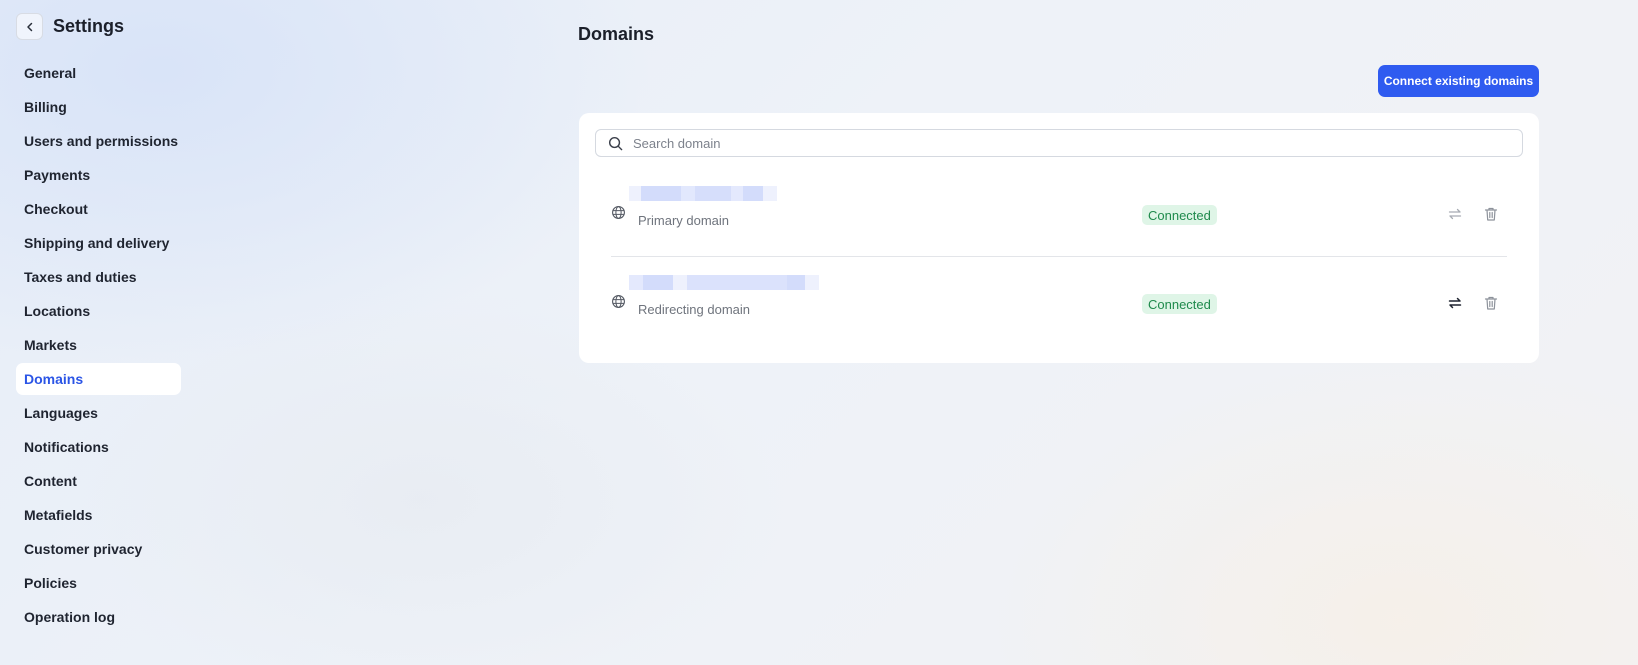  Describe the element at coordinates (1059, 301) in the screenshot. I see `domain-row: Redirecting domain Connected` at that location.